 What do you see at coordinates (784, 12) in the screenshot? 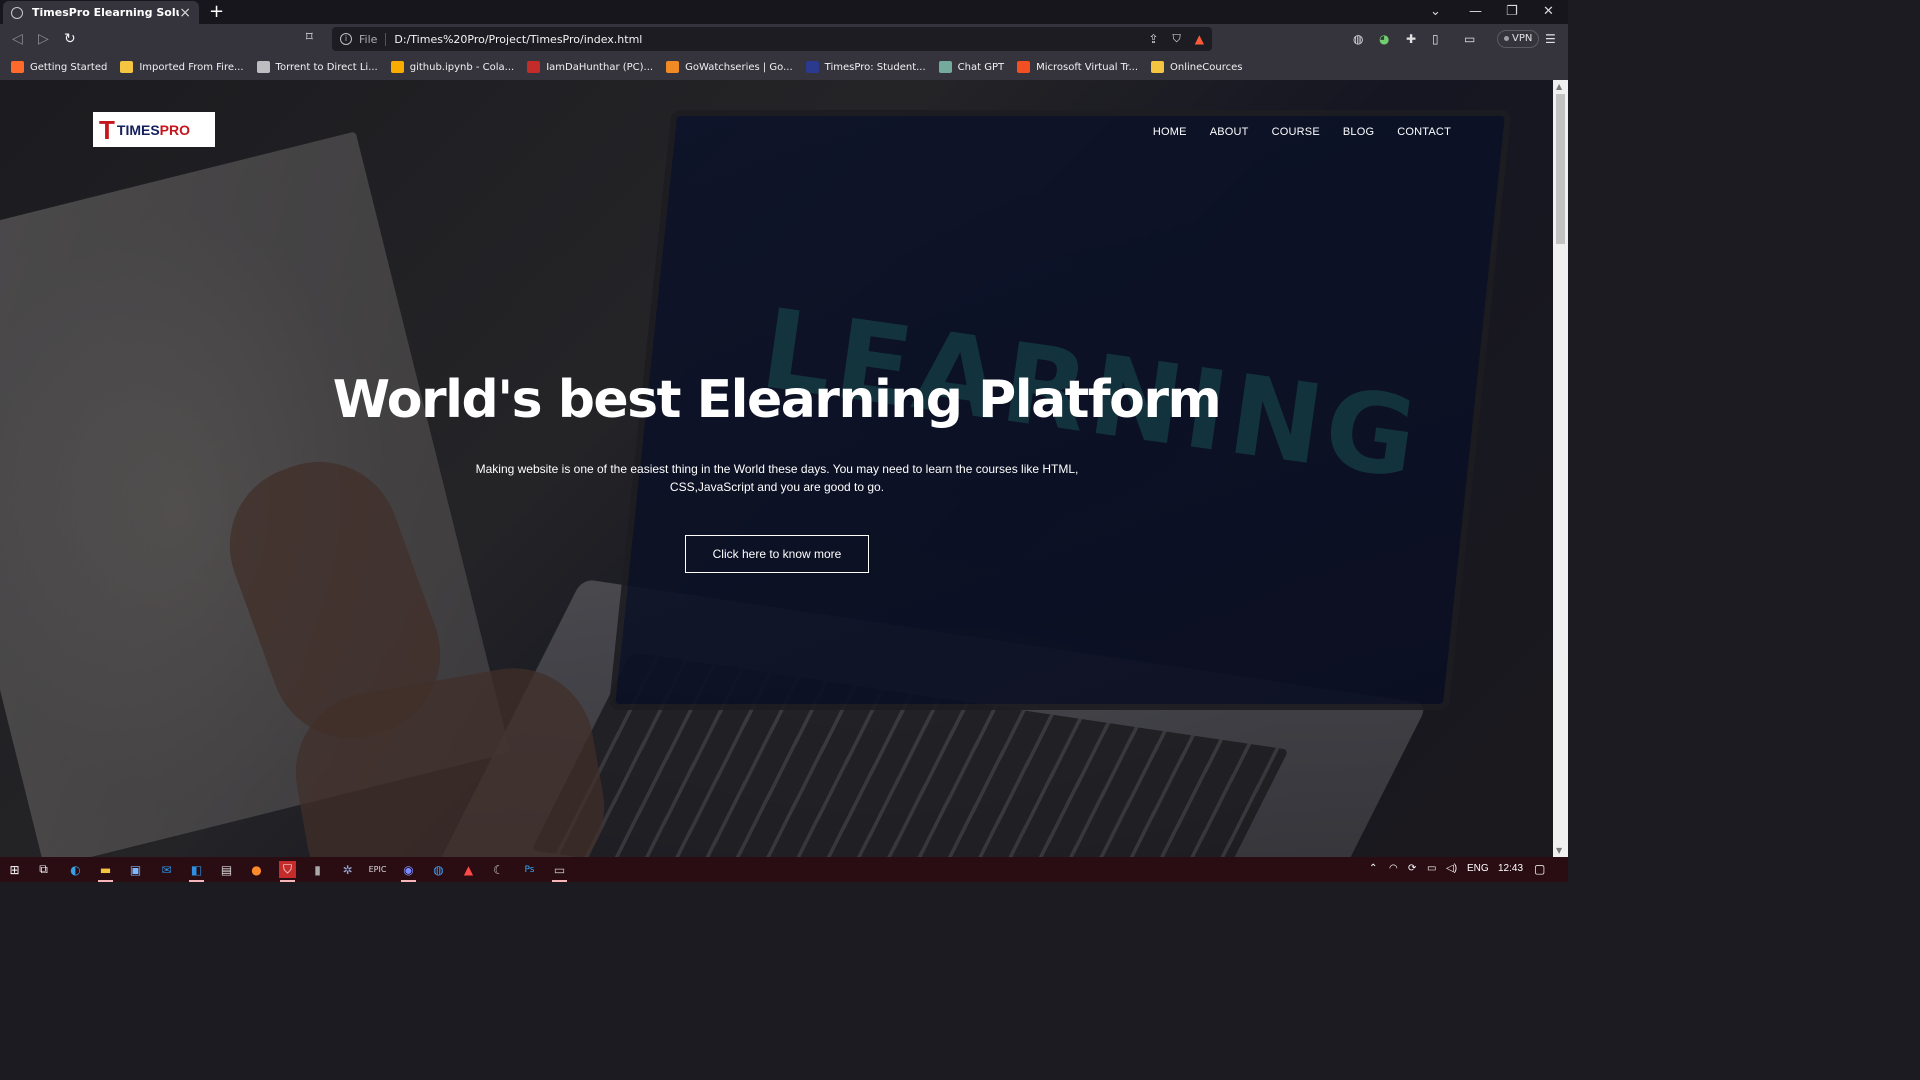
I see `browser-tab-strip: TimesPro Elearning Solutions × + ⌄ — ❐ ✕` at bounding box center [784, 12].